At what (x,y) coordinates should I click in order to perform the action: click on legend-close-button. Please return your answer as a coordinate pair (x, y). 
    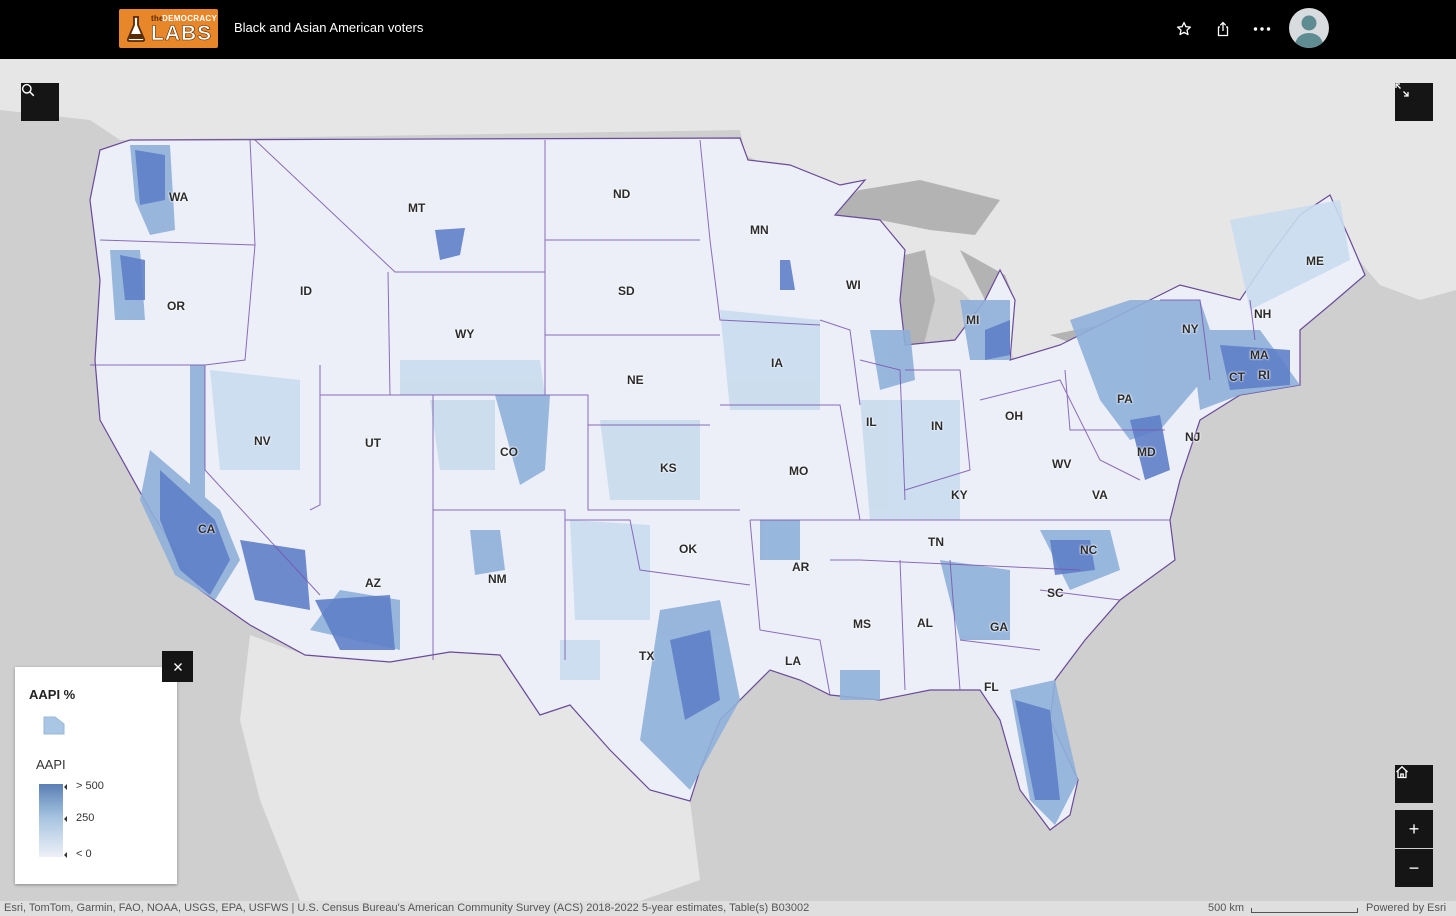
    Looking at the image, I should click on (177, 666).